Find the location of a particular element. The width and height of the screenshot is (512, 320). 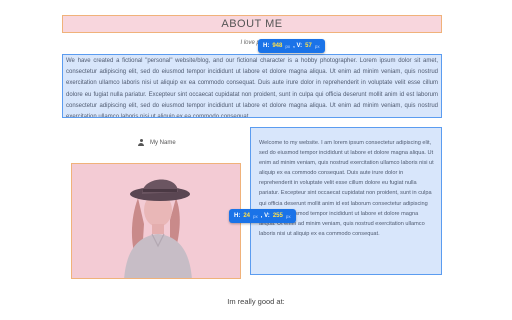

portrait-photo is located at coordinates (156, 221).